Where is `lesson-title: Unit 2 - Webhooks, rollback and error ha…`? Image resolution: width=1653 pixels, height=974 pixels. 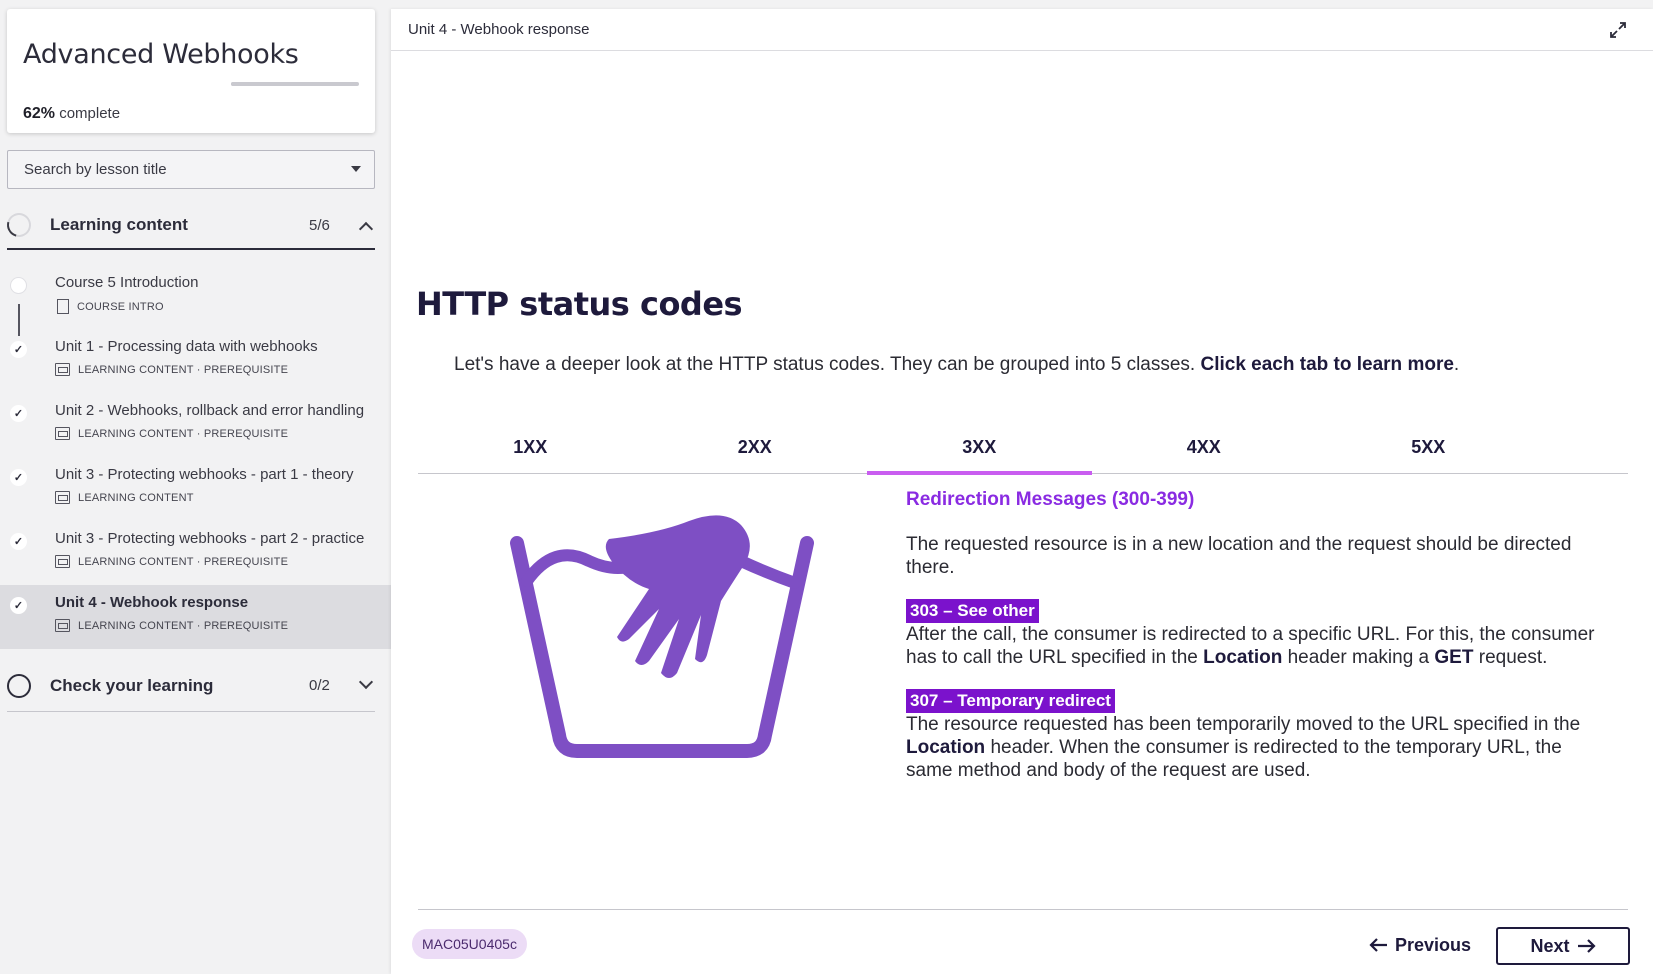 lesson-title: Unit 2 - Webhooks, rollback and error ha… is located at coordinates (210, 410).